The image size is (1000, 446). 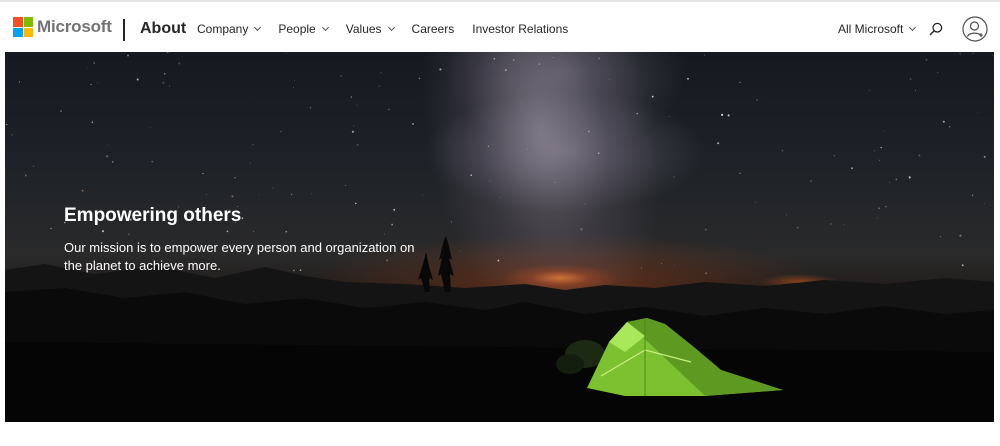 I want to click on nav-item-careers: Careers, so click(x=433, y=29).